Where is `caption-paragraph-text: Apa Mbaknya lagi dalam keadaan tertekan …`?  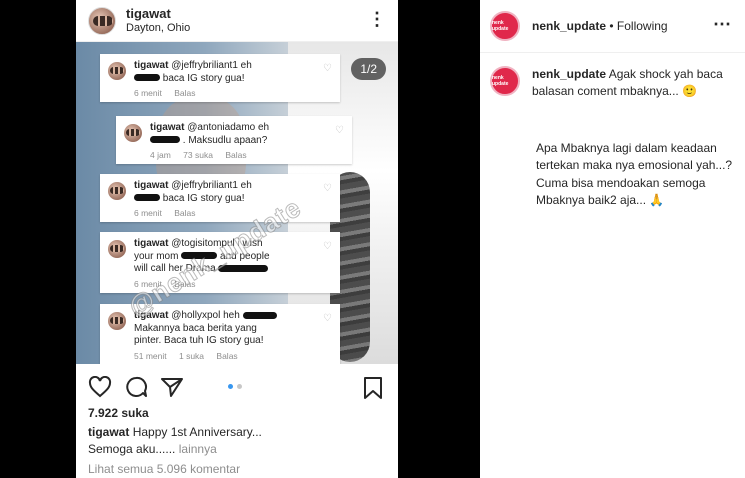 caption-paragraph-text: Apa Mbaknya lagi dalam keadaan tertekan … is located at coordinates (634, 174).